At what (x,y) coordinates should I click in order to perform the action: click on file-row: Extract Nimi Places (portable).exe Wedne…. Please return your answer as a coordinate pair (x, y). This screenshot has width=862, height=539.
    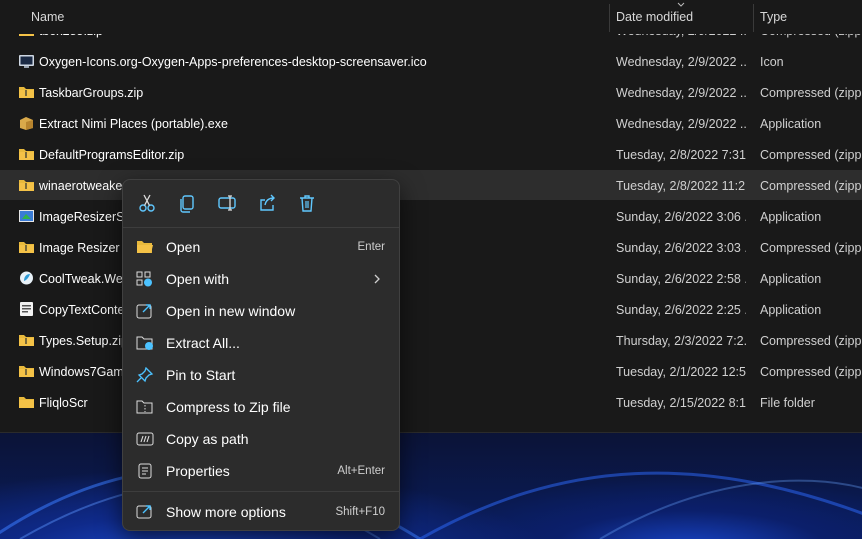
    Looking at the image, I should click on (431, 123).